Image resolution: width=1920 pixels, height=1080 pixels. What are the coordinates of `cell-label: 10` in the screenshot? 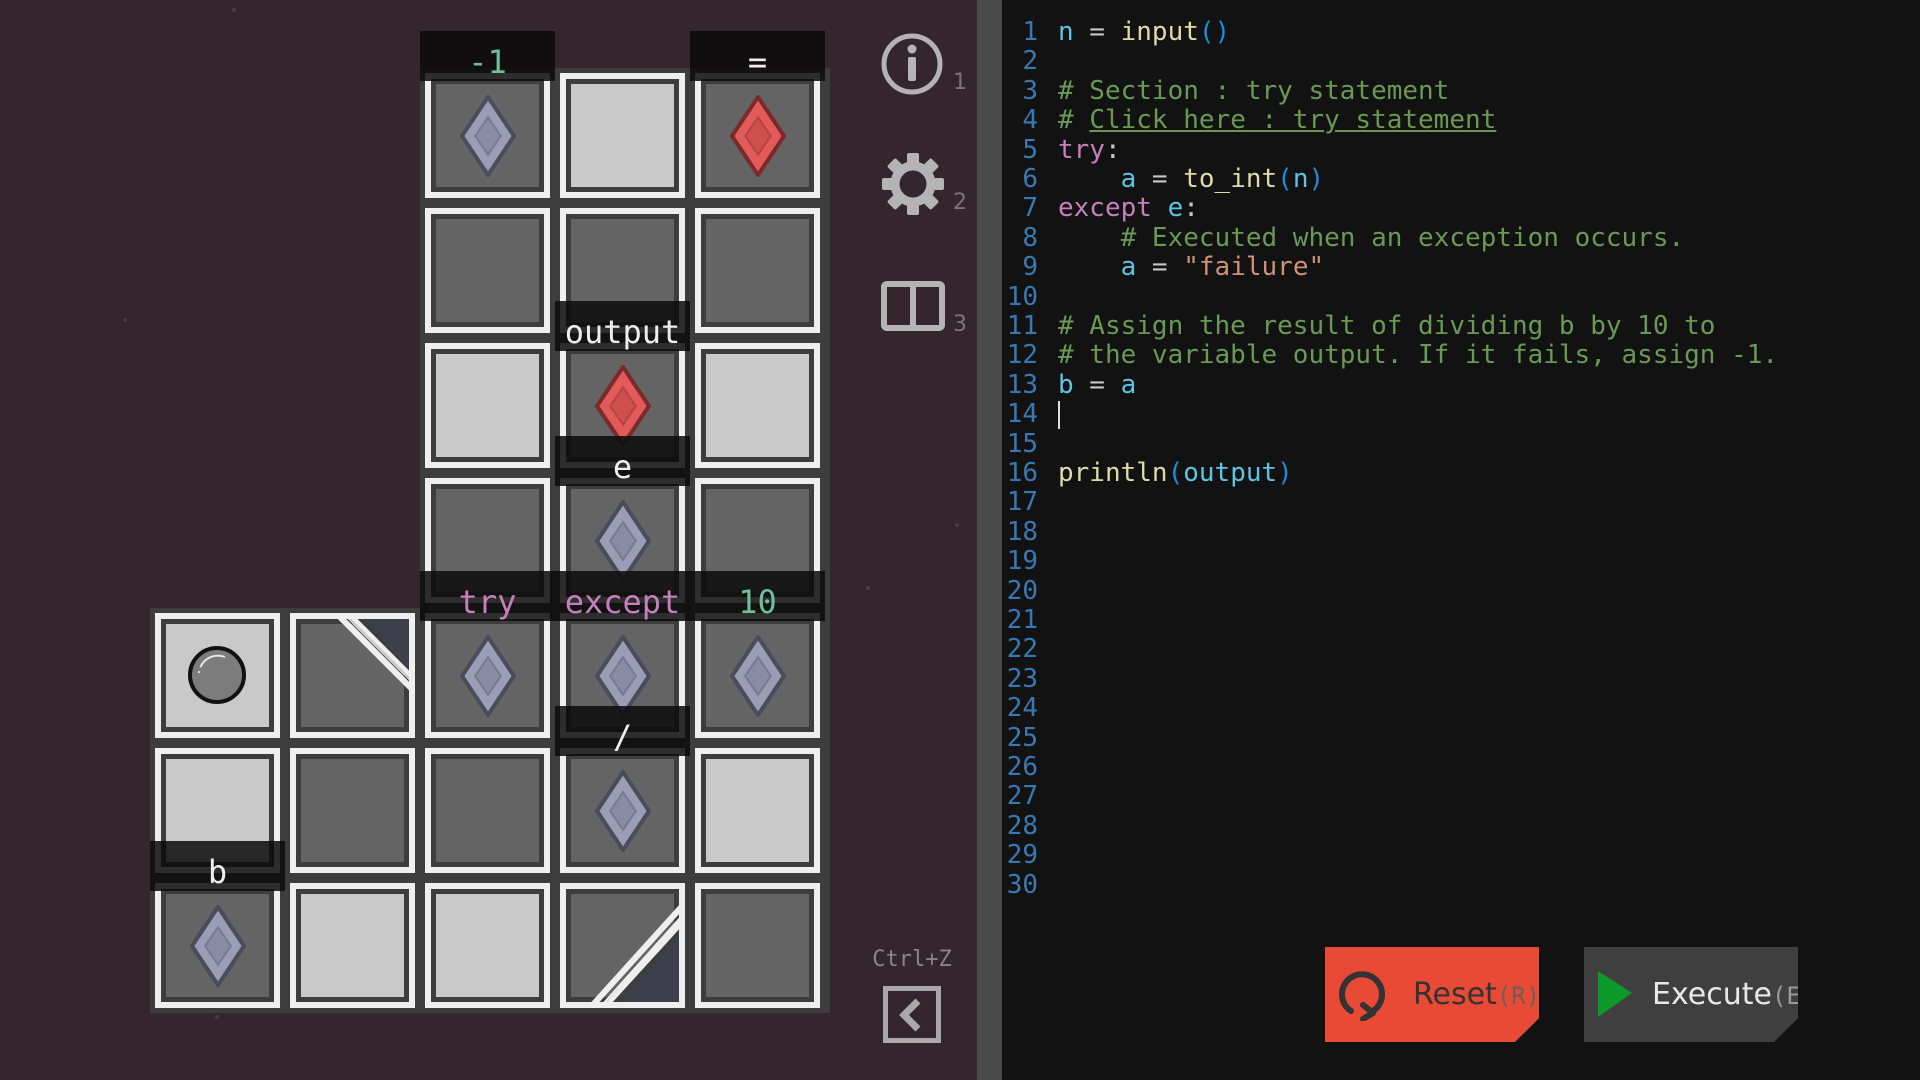 It's located at (757, 596).